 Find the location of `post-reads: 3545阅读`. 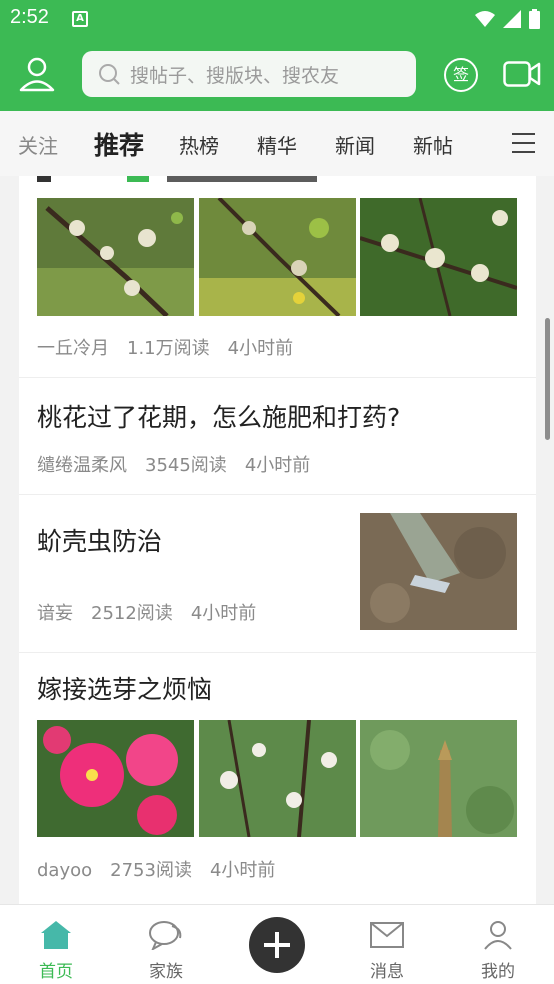

post-reads: 3545阅读 is located at coordinates (186, 465).